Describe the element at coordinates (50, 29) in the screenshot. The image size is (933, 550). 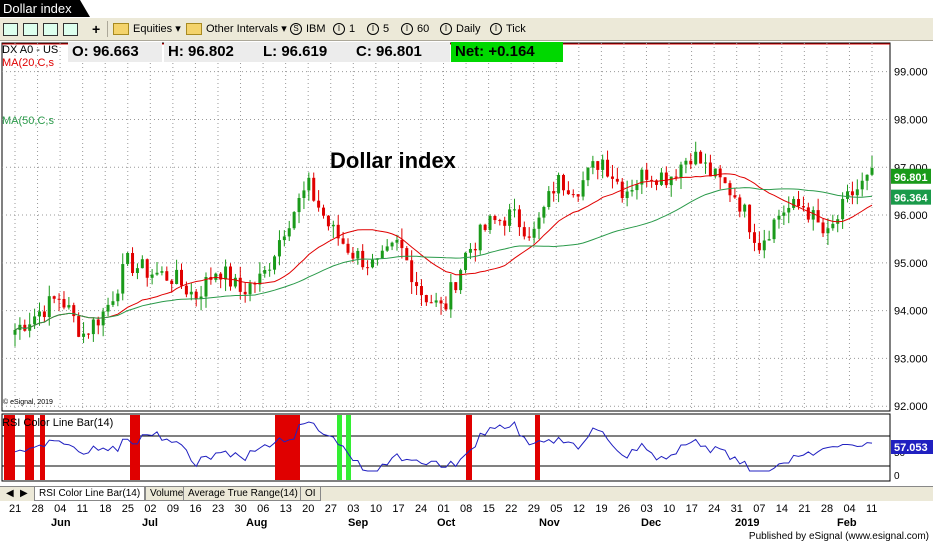
I see `copy-icon` at that location.